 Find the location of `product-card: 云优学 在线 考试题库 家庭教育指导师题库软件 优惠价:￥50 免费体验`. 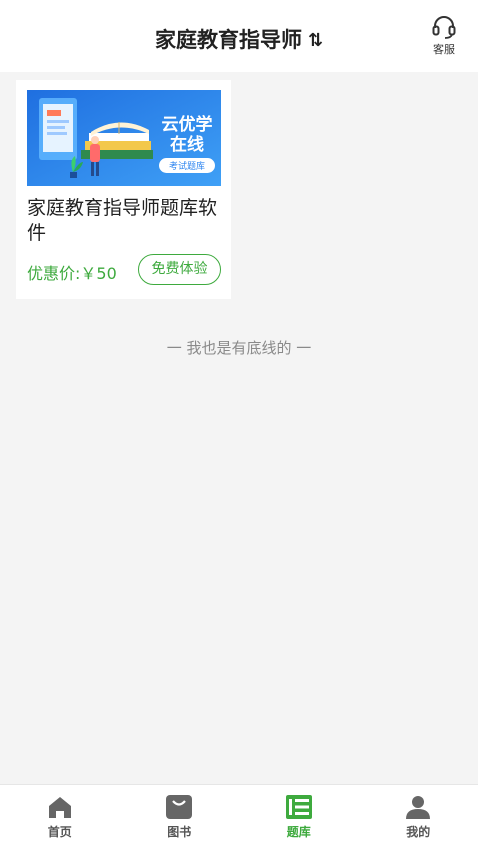

product-card: 云优学 在线 考试题库 家庭教育指导师题库软件 优惠价:￥50 免费体验 is located at coordinates (123, 189).